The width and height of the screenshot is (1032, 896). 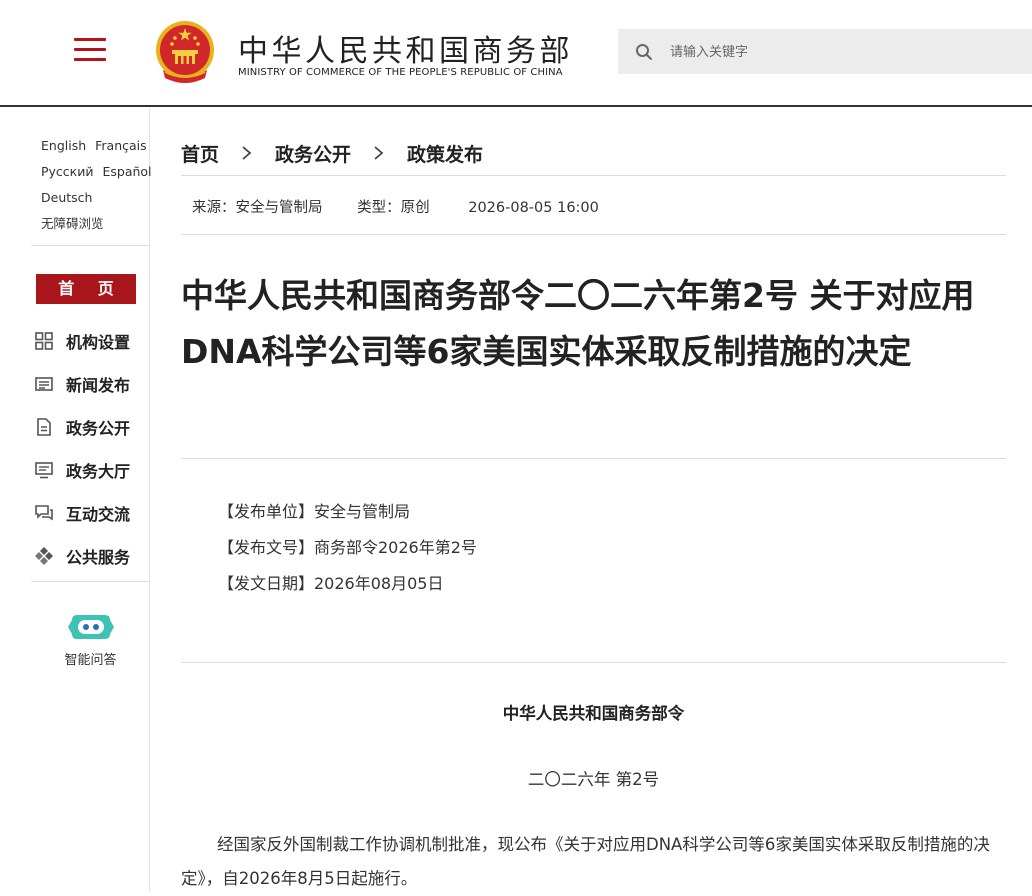 What do you see at coordinates (44, 383) in the screenshot?
I see `news-icon` at bounding box center [44, 383].